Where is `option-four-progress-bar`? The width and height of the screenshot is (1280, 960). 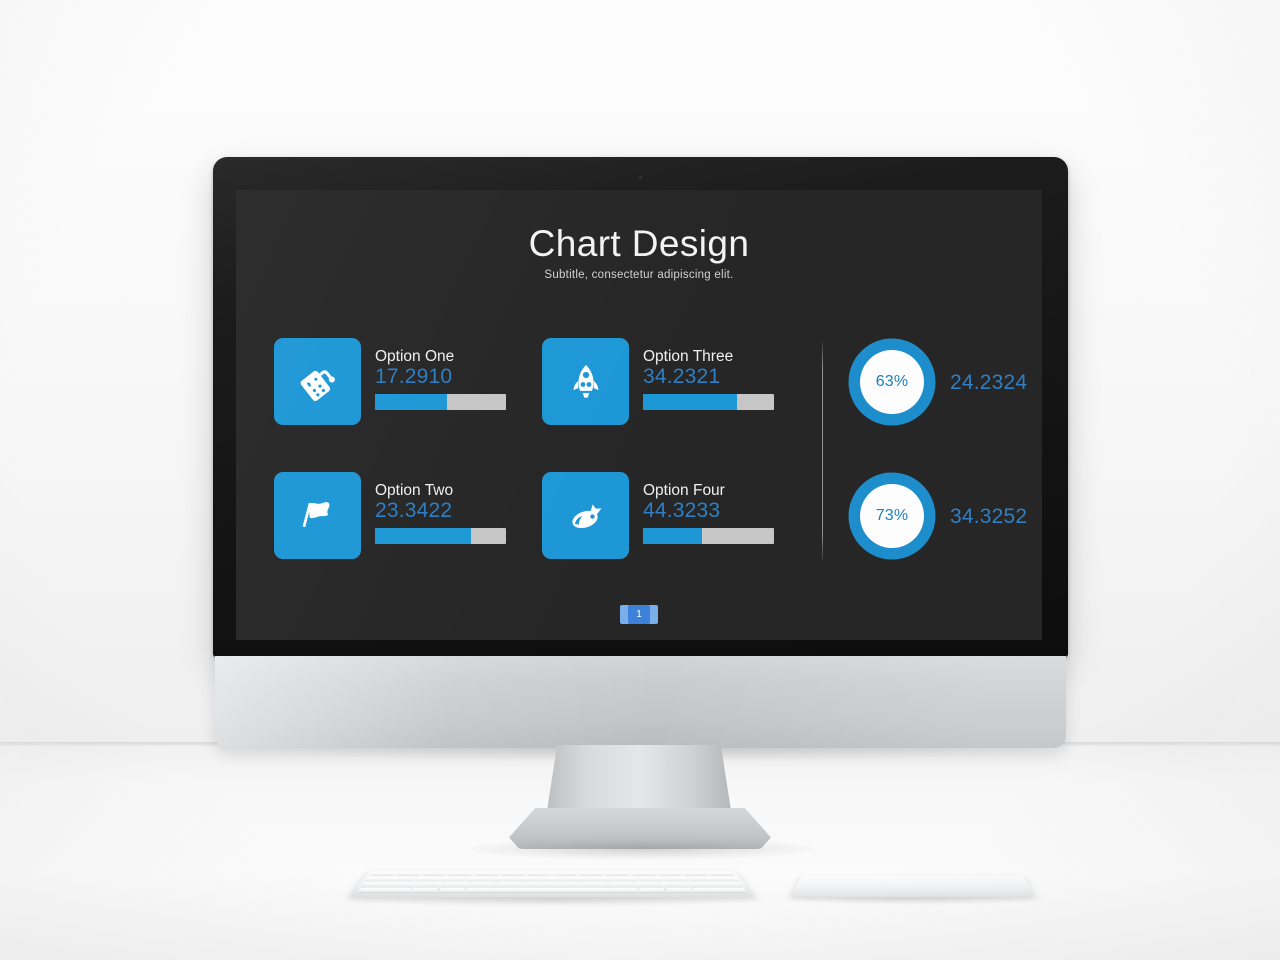 option-four-progress-bar is located at coordinates (708, 536).